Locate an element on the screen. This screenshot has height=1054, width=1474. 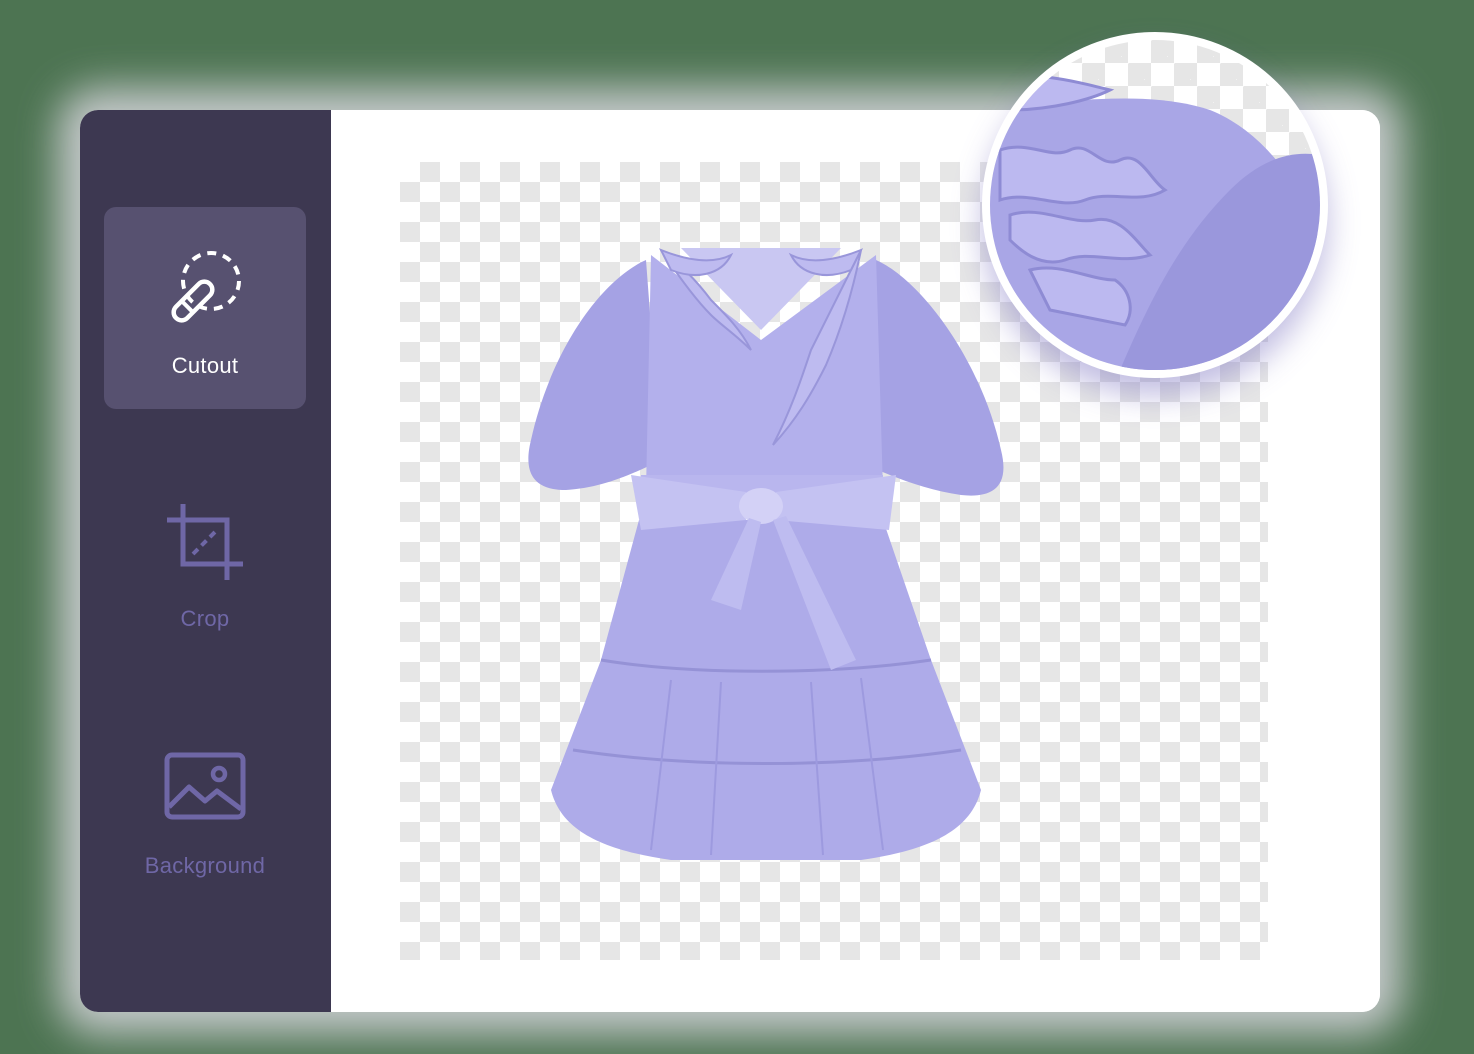
background-tool-button: Background is located at coordinates (205, 808).